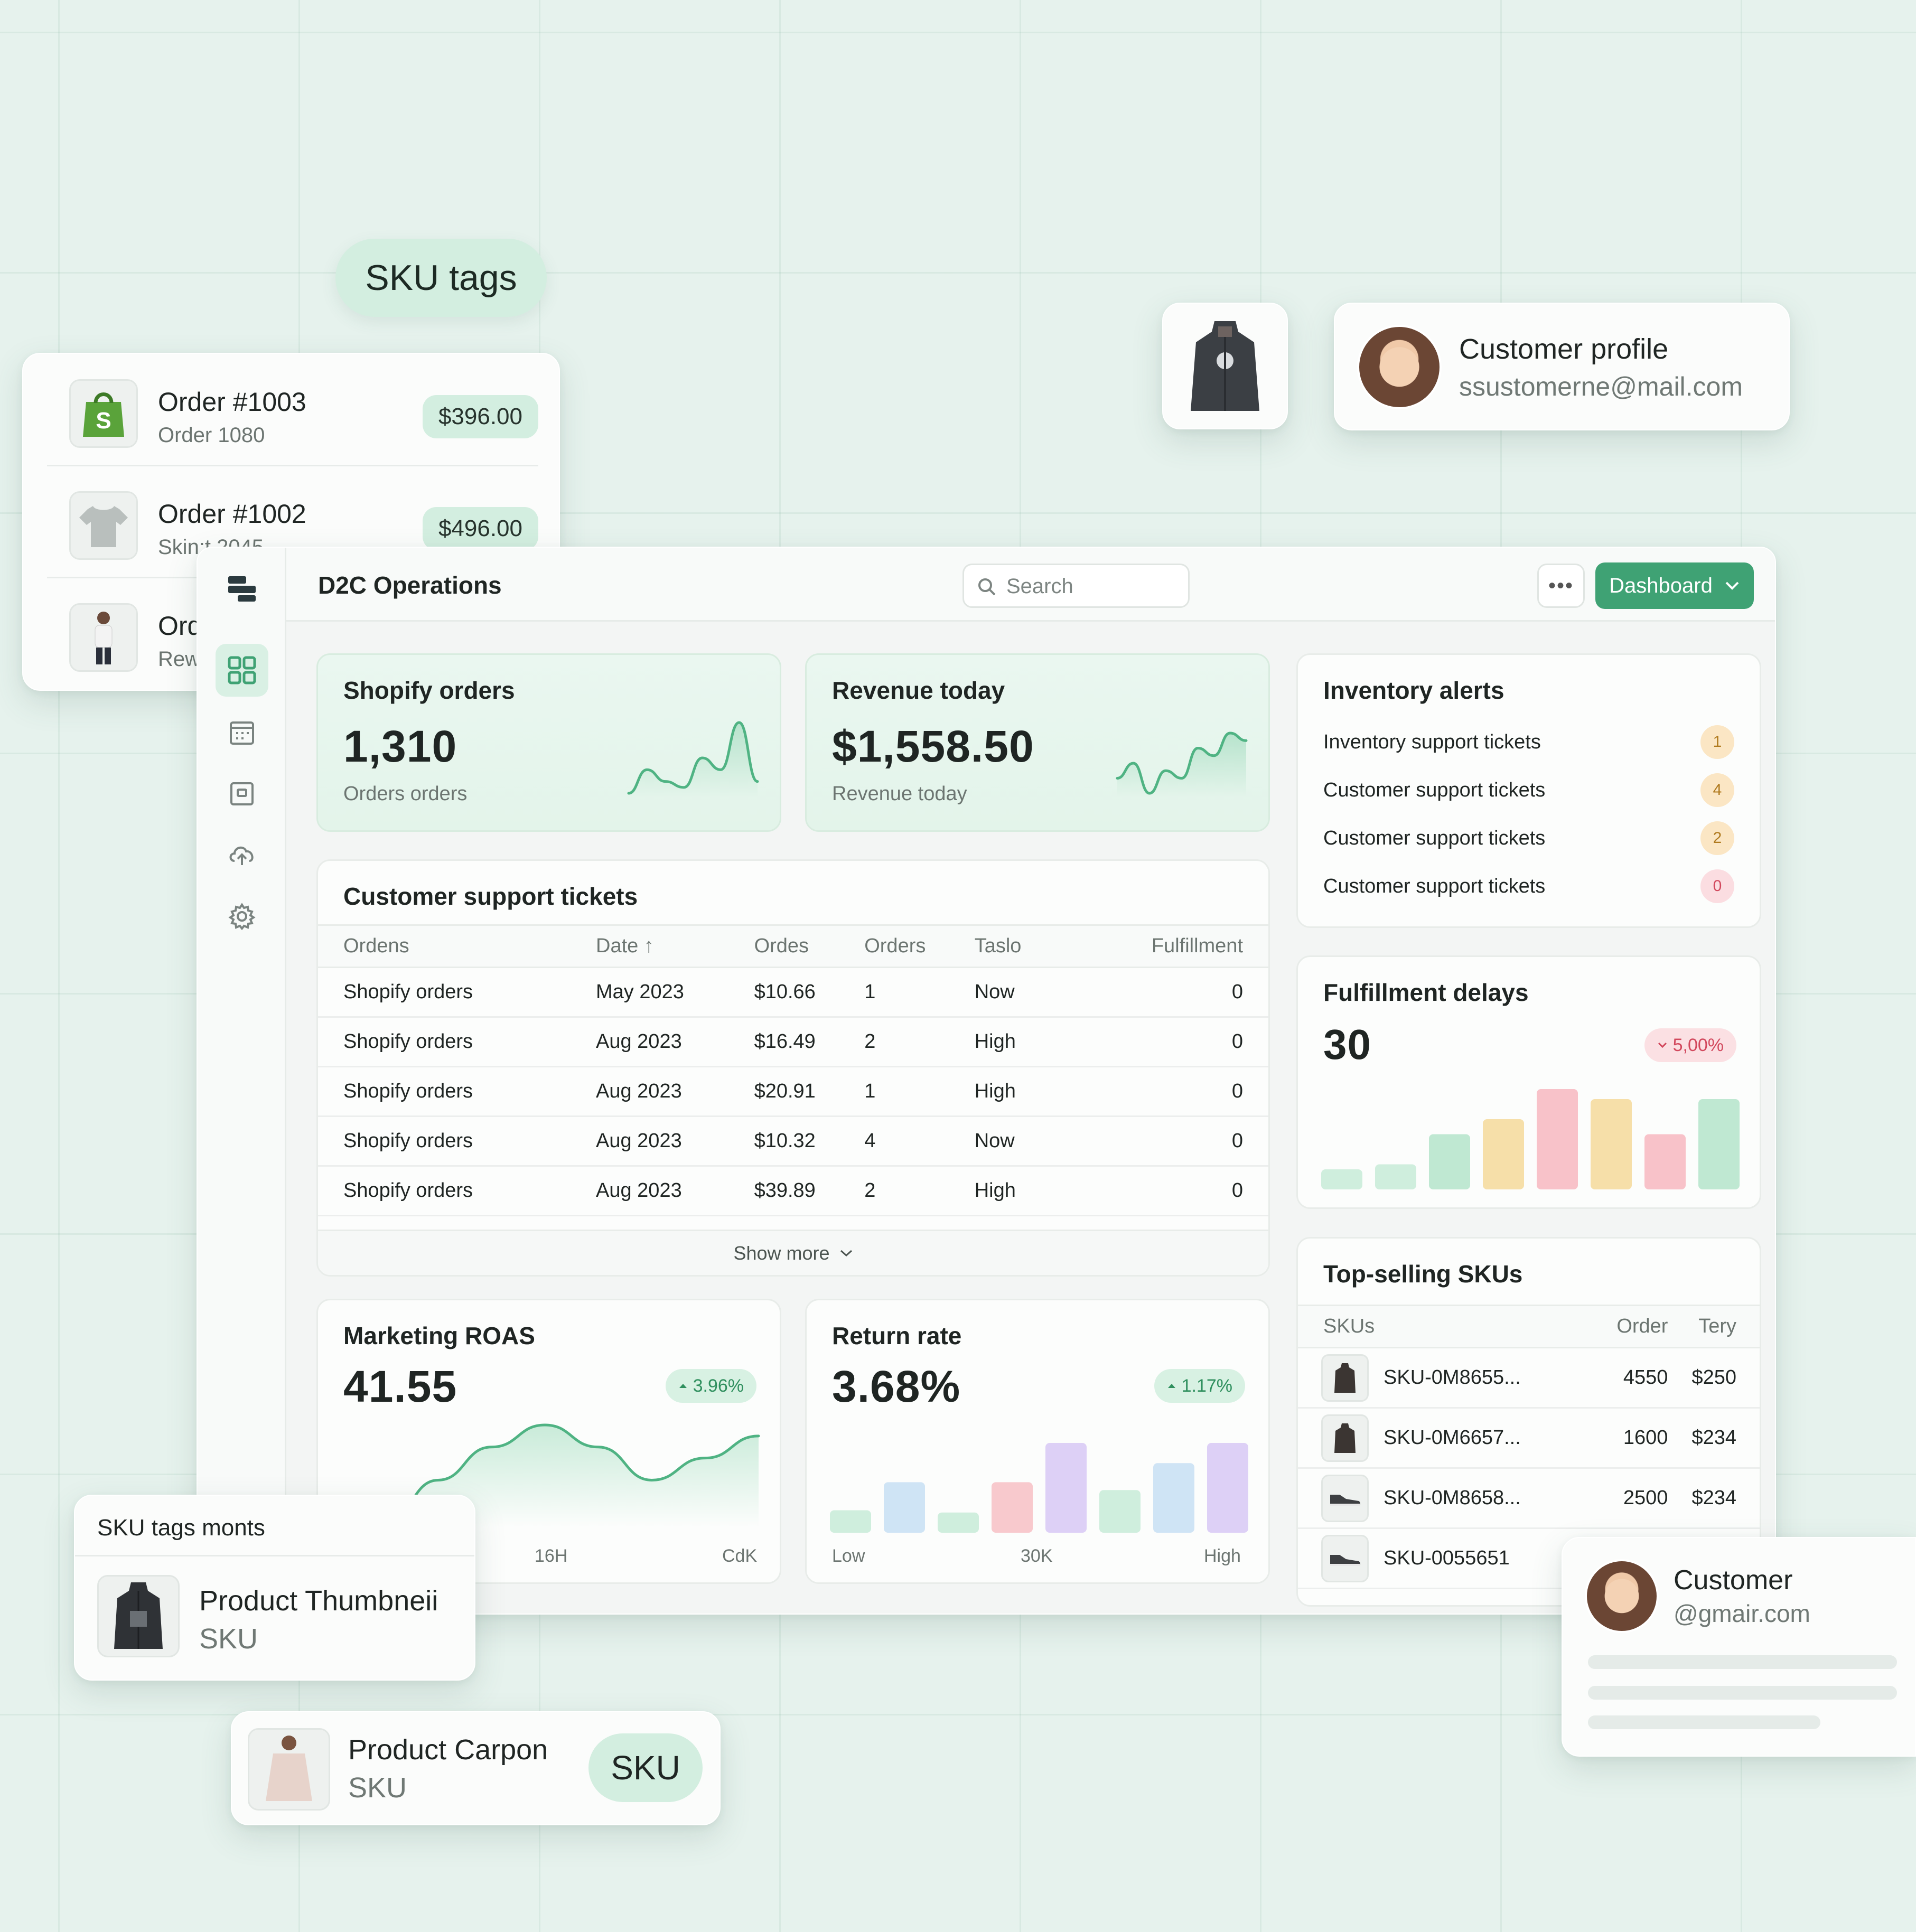 The height and width of the screenshot is (1932, 1916). What do you see at coordinates (1206, 1385) in the screenshot?
I see `delta-value: 1.17%` at bounding box center [1206, 1385].